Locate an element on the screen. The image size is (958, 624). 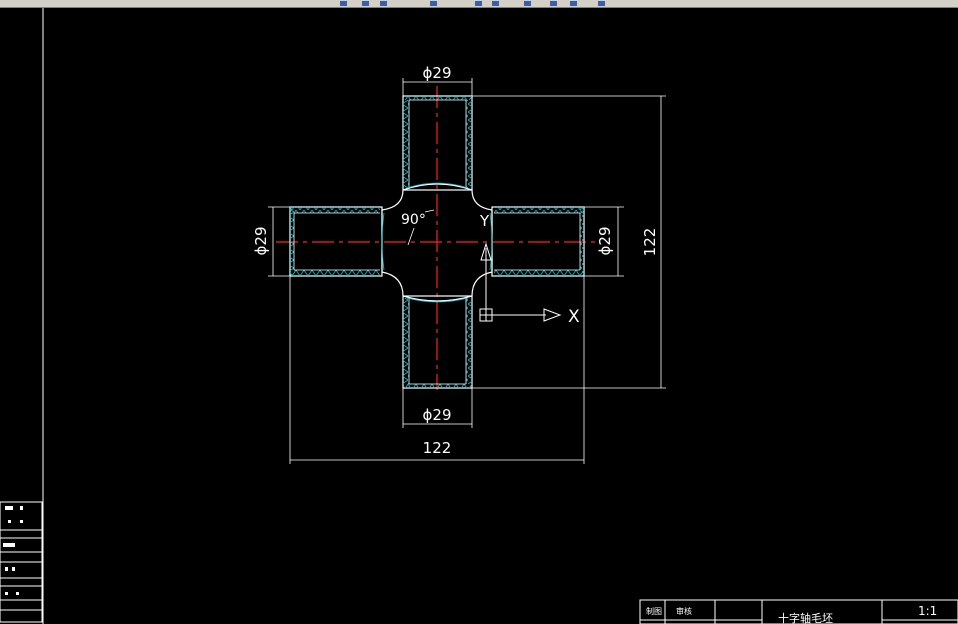
dim-width-label: 122 is located at coordinates (437, 448).